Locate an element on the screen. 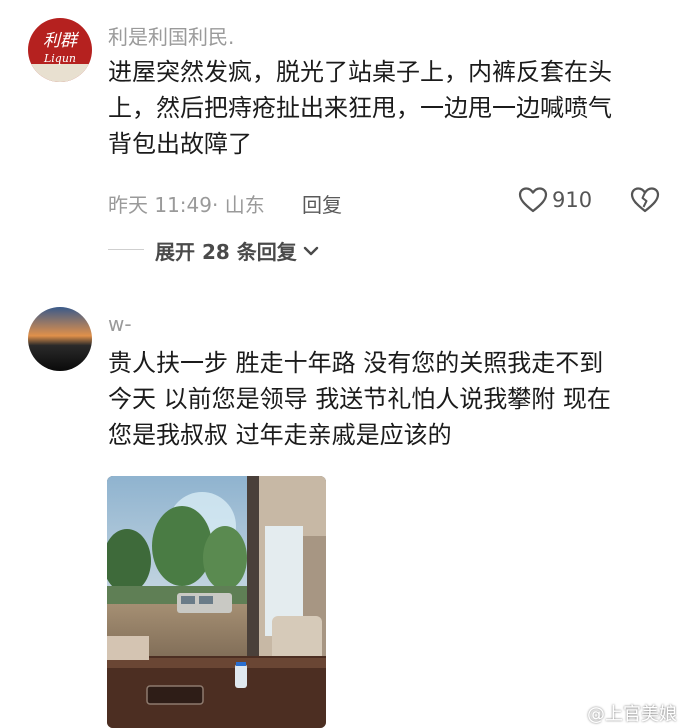 This screenshot has height=728, width=690. sunset-avatar-icon is located at coordinates (60, 339).